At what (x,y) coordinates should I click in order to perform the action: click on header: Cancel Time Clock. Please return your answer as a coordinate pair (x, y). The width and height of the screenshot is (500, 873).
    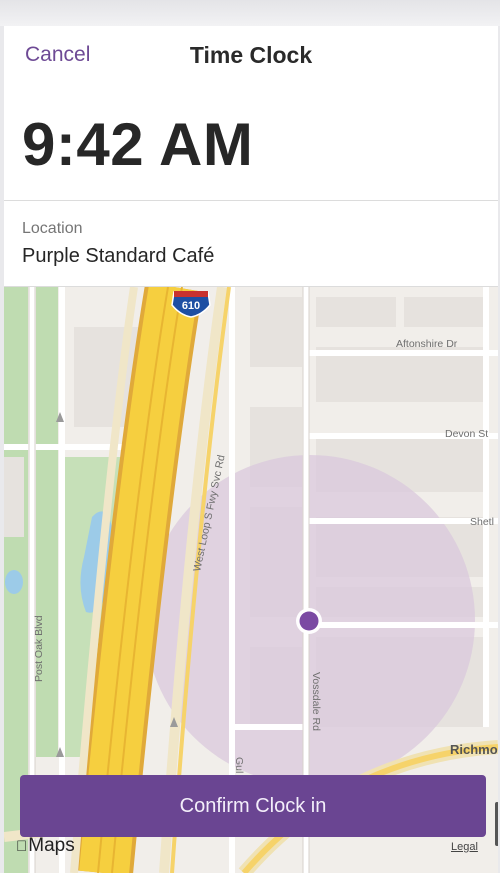
    Looking at the image, I should click on (251, 56).